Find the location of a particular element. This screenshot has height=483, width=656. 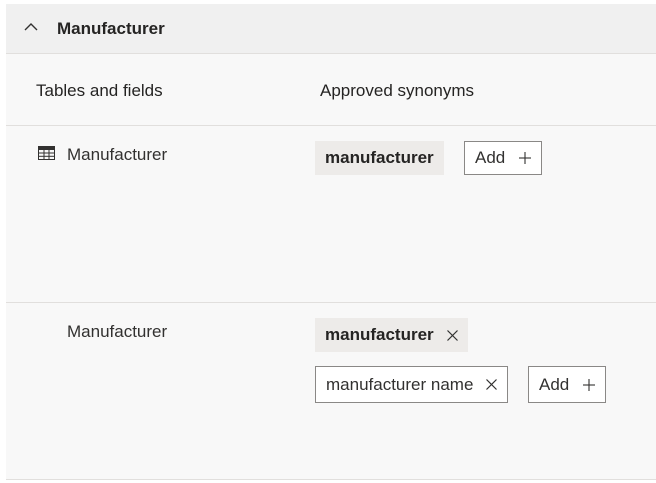

table-icon is located at coordinates (46, 153).